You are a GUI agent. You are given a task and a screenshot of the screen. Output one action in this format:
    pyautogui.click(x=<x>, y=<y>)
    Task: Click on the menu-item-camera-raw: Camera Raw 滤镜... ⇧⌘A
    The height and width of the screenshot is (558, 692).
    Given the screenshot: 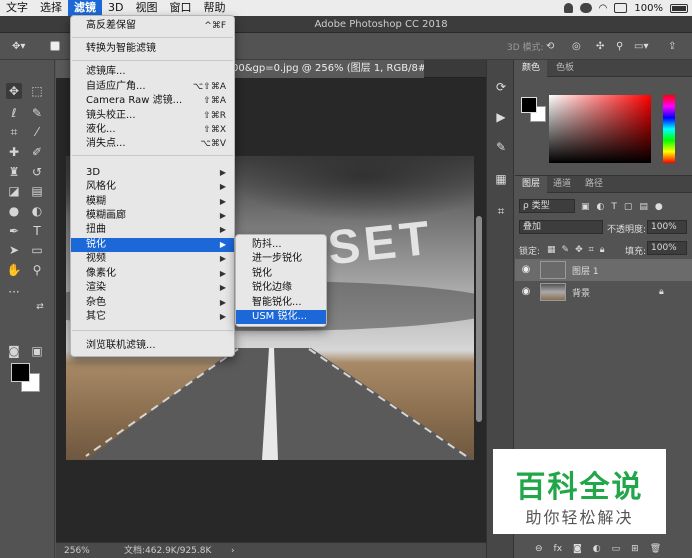 What is the action you would take?
    pyautogui.click(x=152, y=101)
    